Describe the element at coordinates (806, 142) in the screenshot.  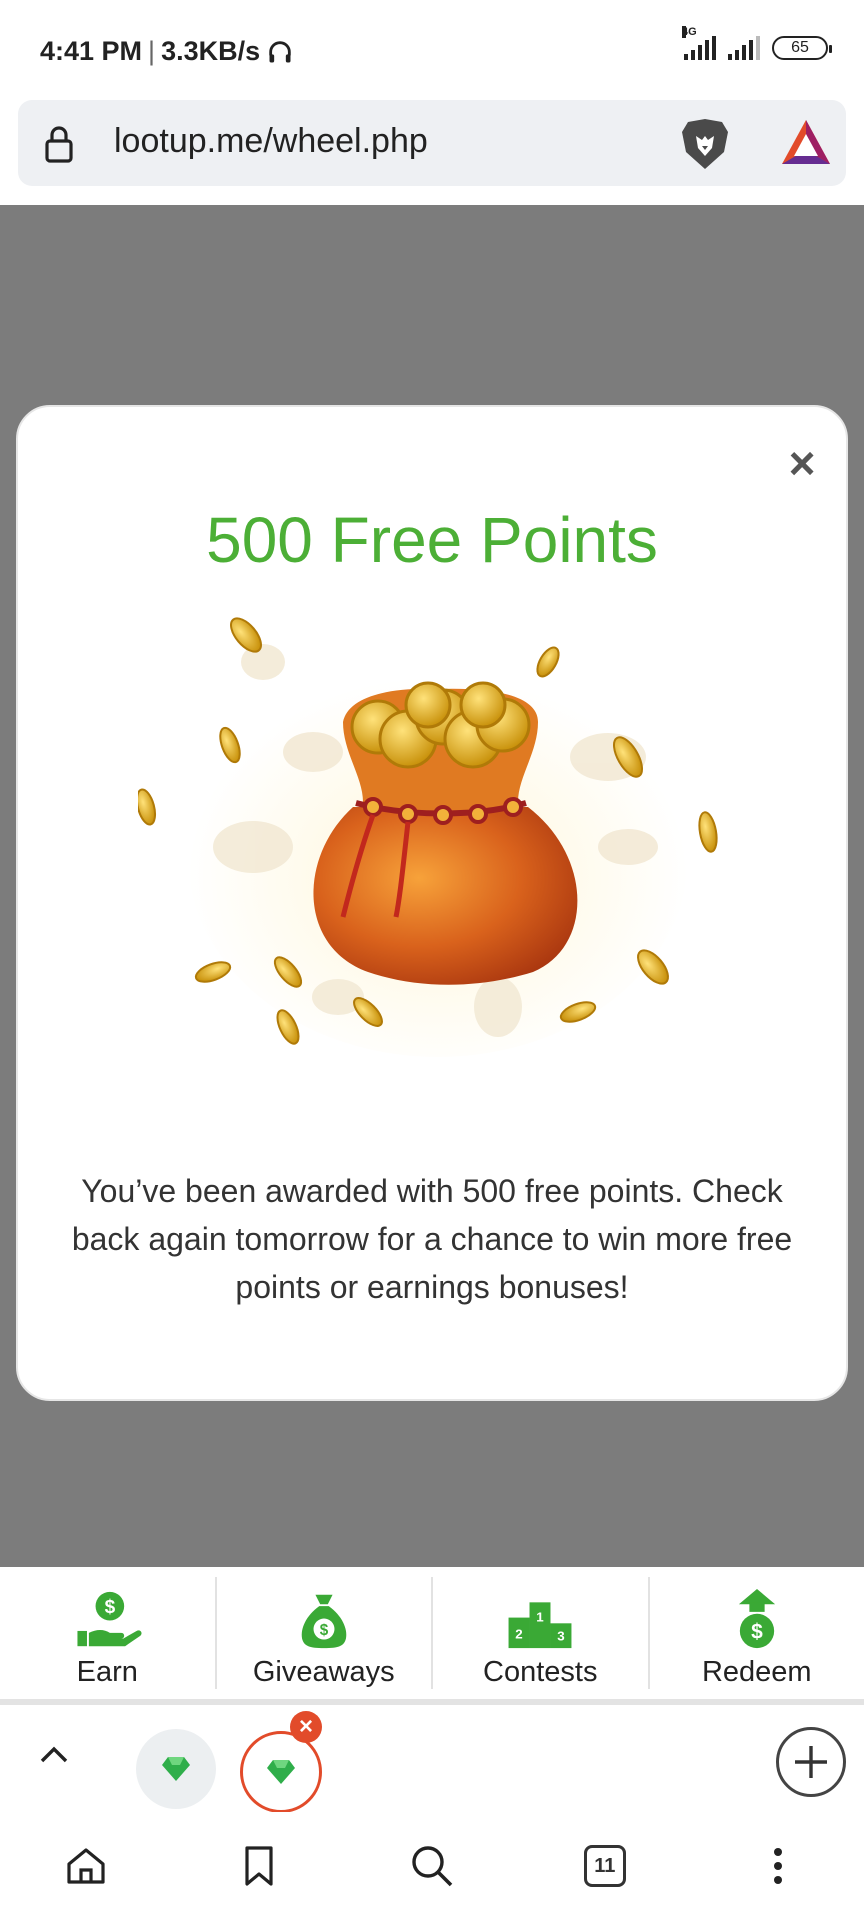
I see `bat-rewards-icon` at that location.